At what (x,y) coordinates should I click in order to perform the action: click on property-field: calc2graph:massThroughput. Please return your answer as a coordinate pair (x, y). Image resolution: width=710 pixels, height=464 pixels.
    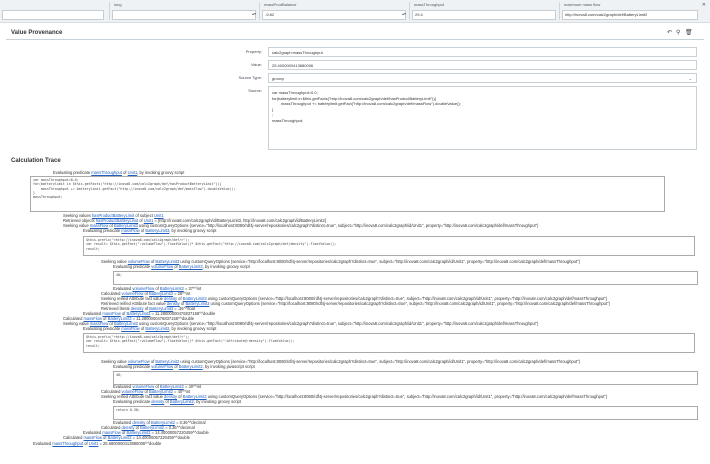
    Looking at the image, I should click on (482, 52).